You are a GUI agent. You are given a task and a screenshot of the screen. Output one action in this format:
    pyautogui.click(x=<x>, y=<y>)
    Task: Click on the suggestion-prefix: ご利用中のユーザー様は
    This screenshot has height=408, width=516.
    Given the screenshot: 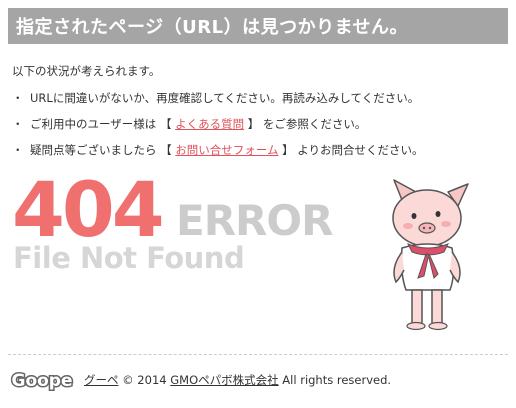 What is the action you would take?
    pyautogui.click(x=93, y=124)
    